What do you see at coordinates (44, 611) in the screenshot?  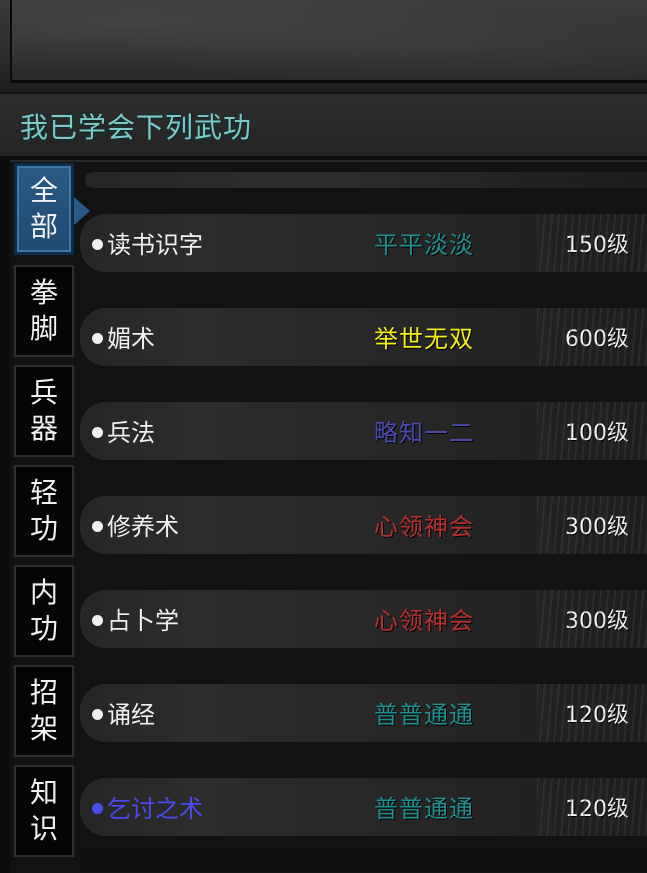 I see `tab-internal: 内 功` at bounding box center [44, 611].